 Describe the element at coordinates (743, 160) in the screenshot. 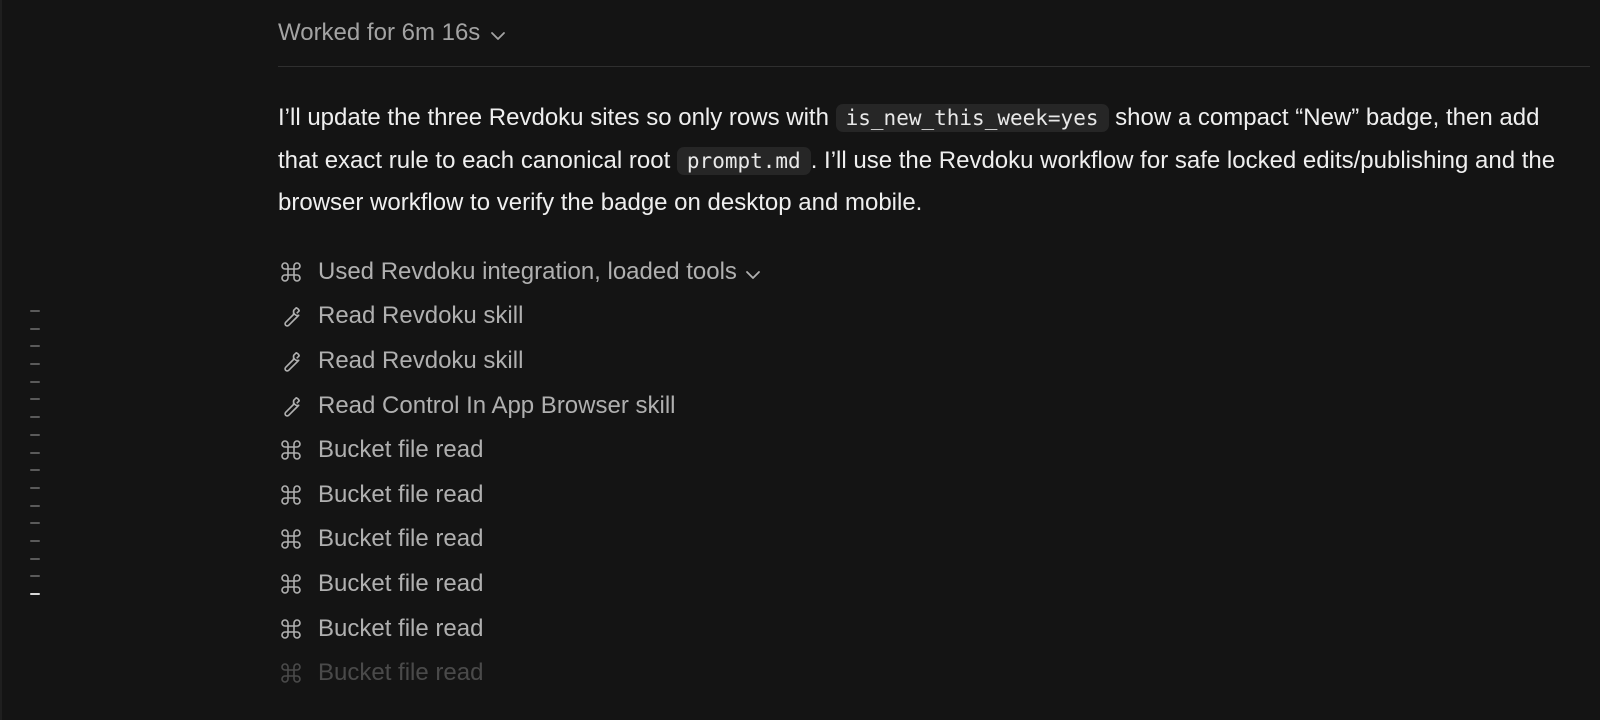

I see `inline-code: prompt.md` at that location.